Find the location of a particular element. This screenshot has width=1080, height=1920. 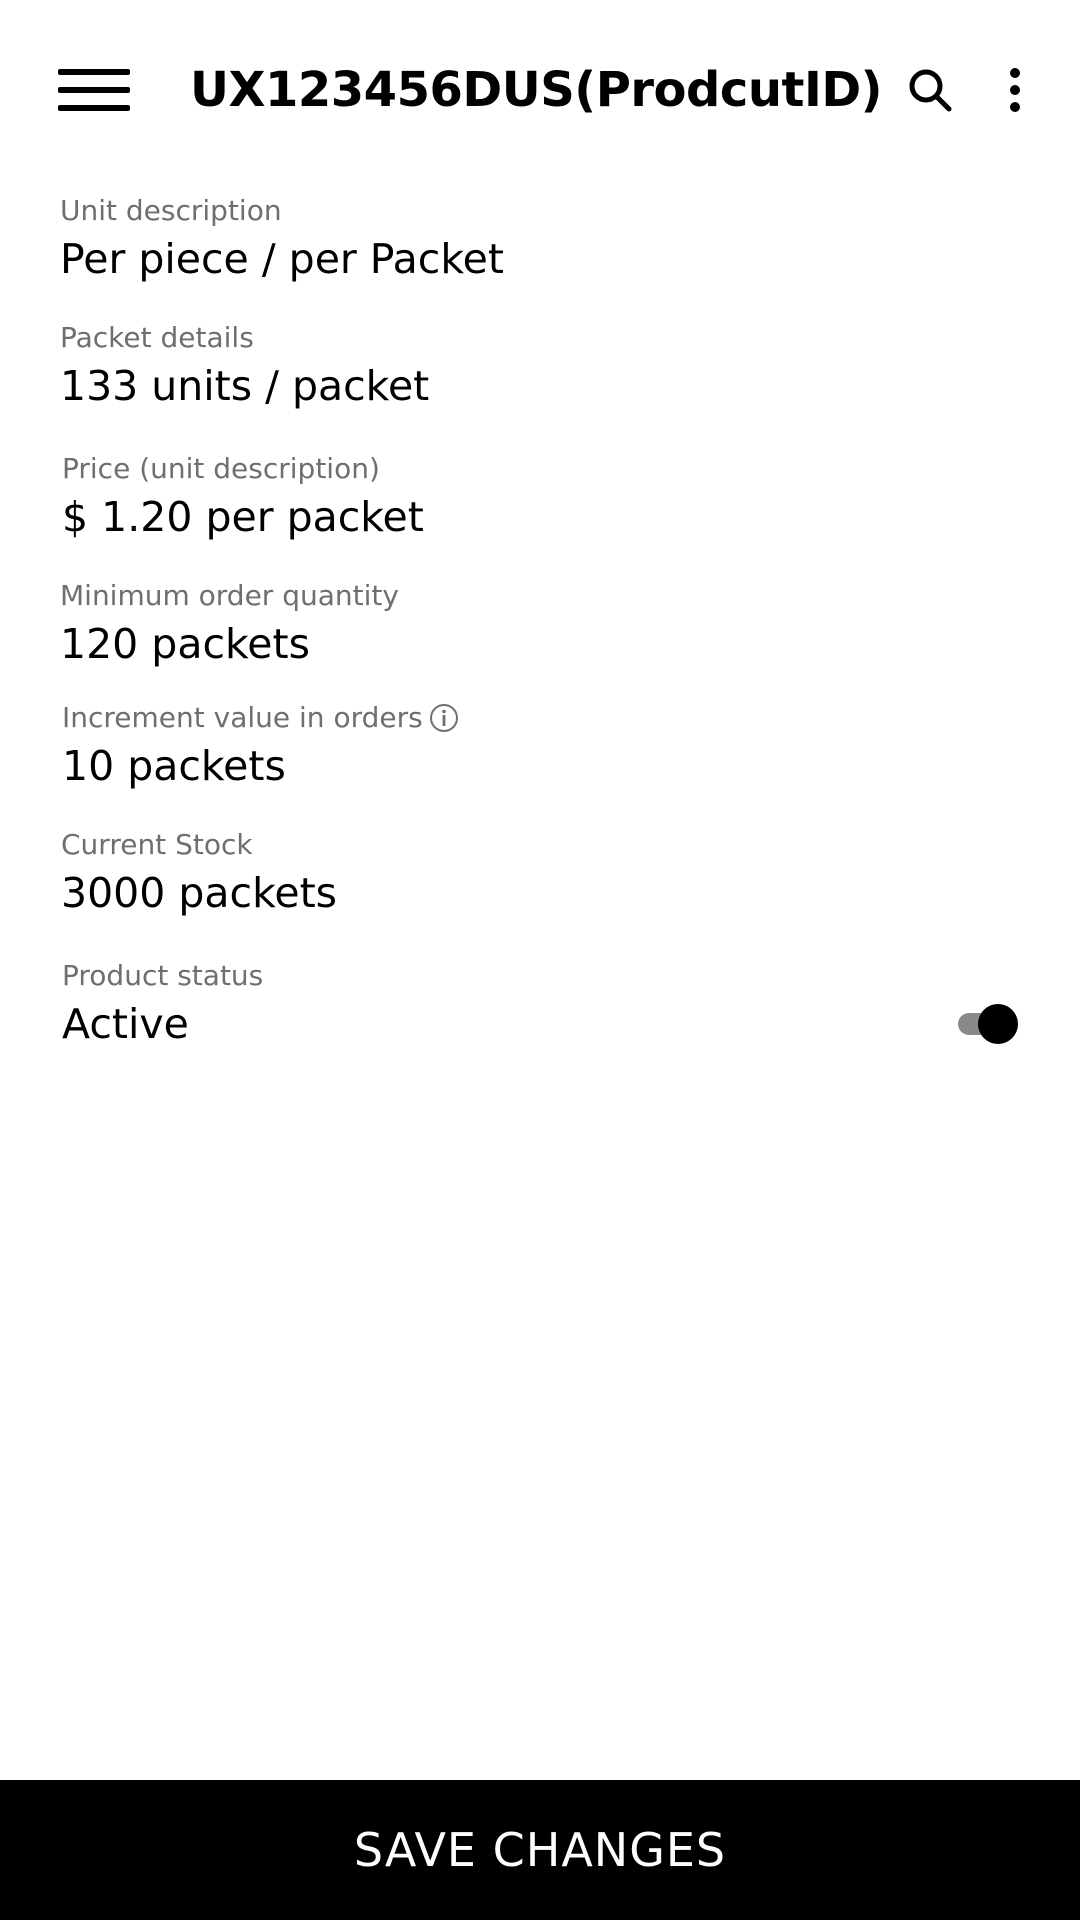

status-value: Active is located at coordinates (125, 1024).